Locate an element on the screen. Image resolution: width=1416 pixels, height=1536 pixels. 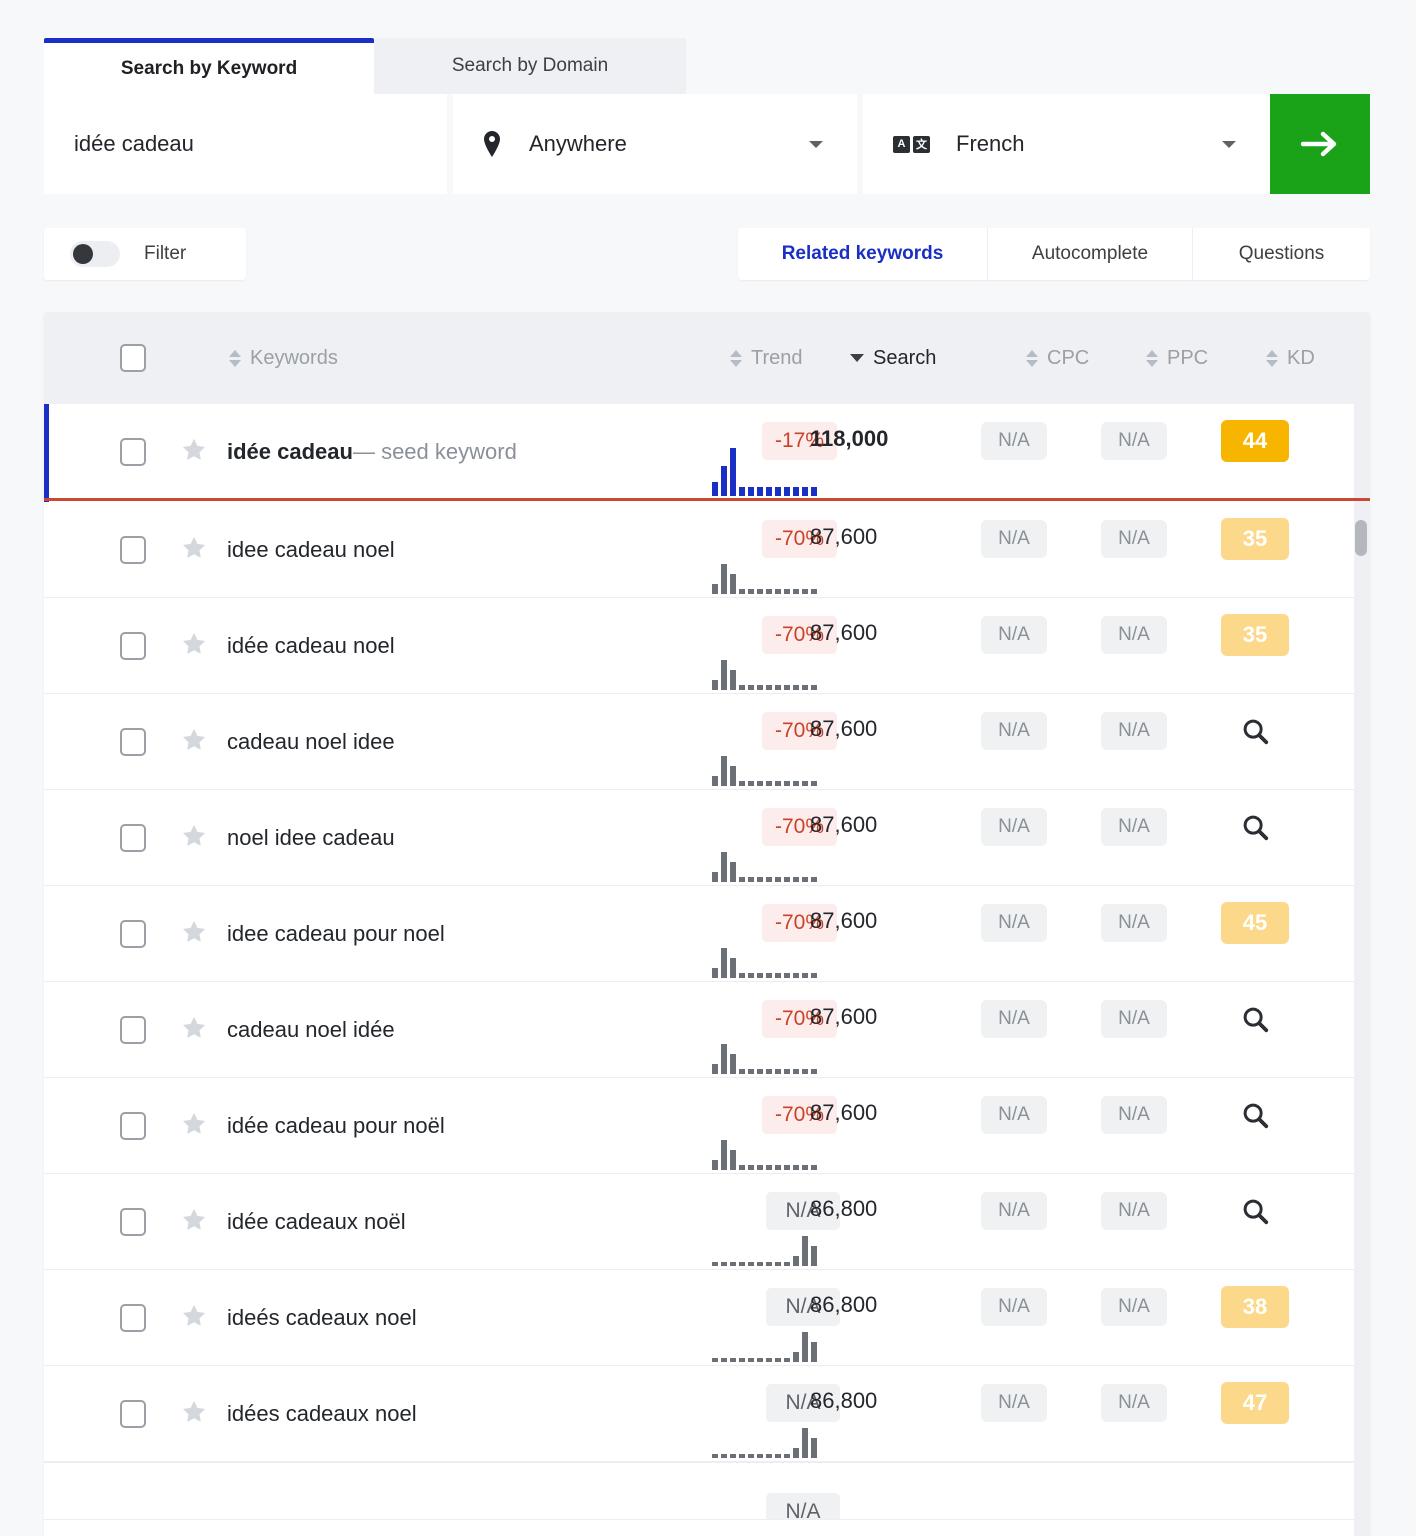
mode-tabs: Search by Keyword Search by Domain is located at coordinates (707, 66).